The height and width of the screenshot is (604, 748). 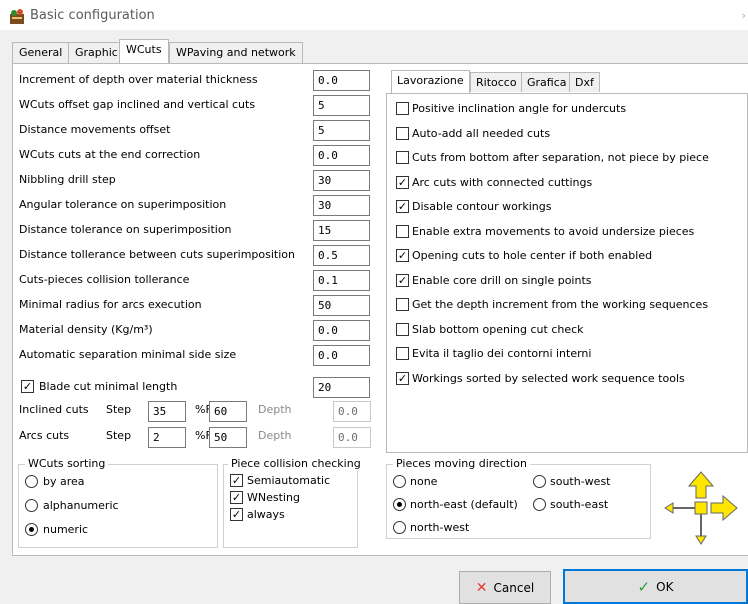 What do you see at coordinates (66, 529) in the screenshot?
I see `sorting-label: numeric` at bounding box center [66, 529].